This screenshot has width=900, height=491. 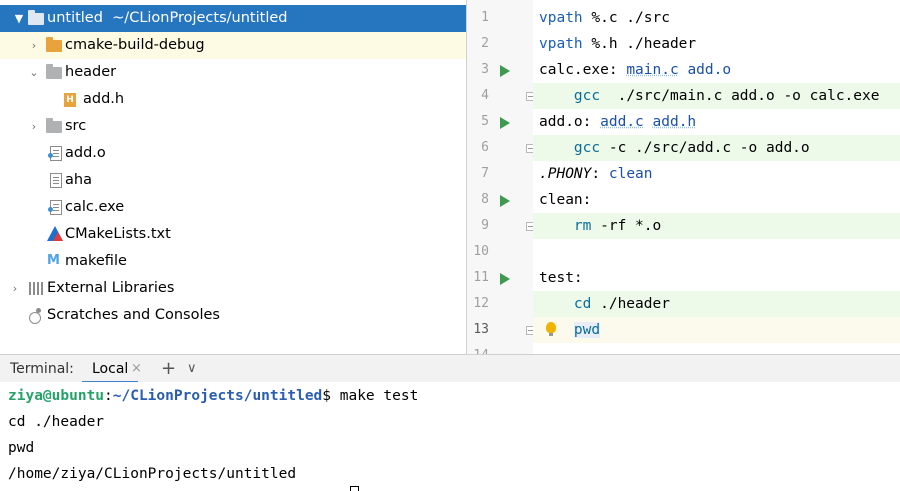 What do you see at coordinates (716, 96) in the screenshot?
I see `code-line: gcc ./src/main.c add.o -o calc.exe` at bounding box center [716, 96].